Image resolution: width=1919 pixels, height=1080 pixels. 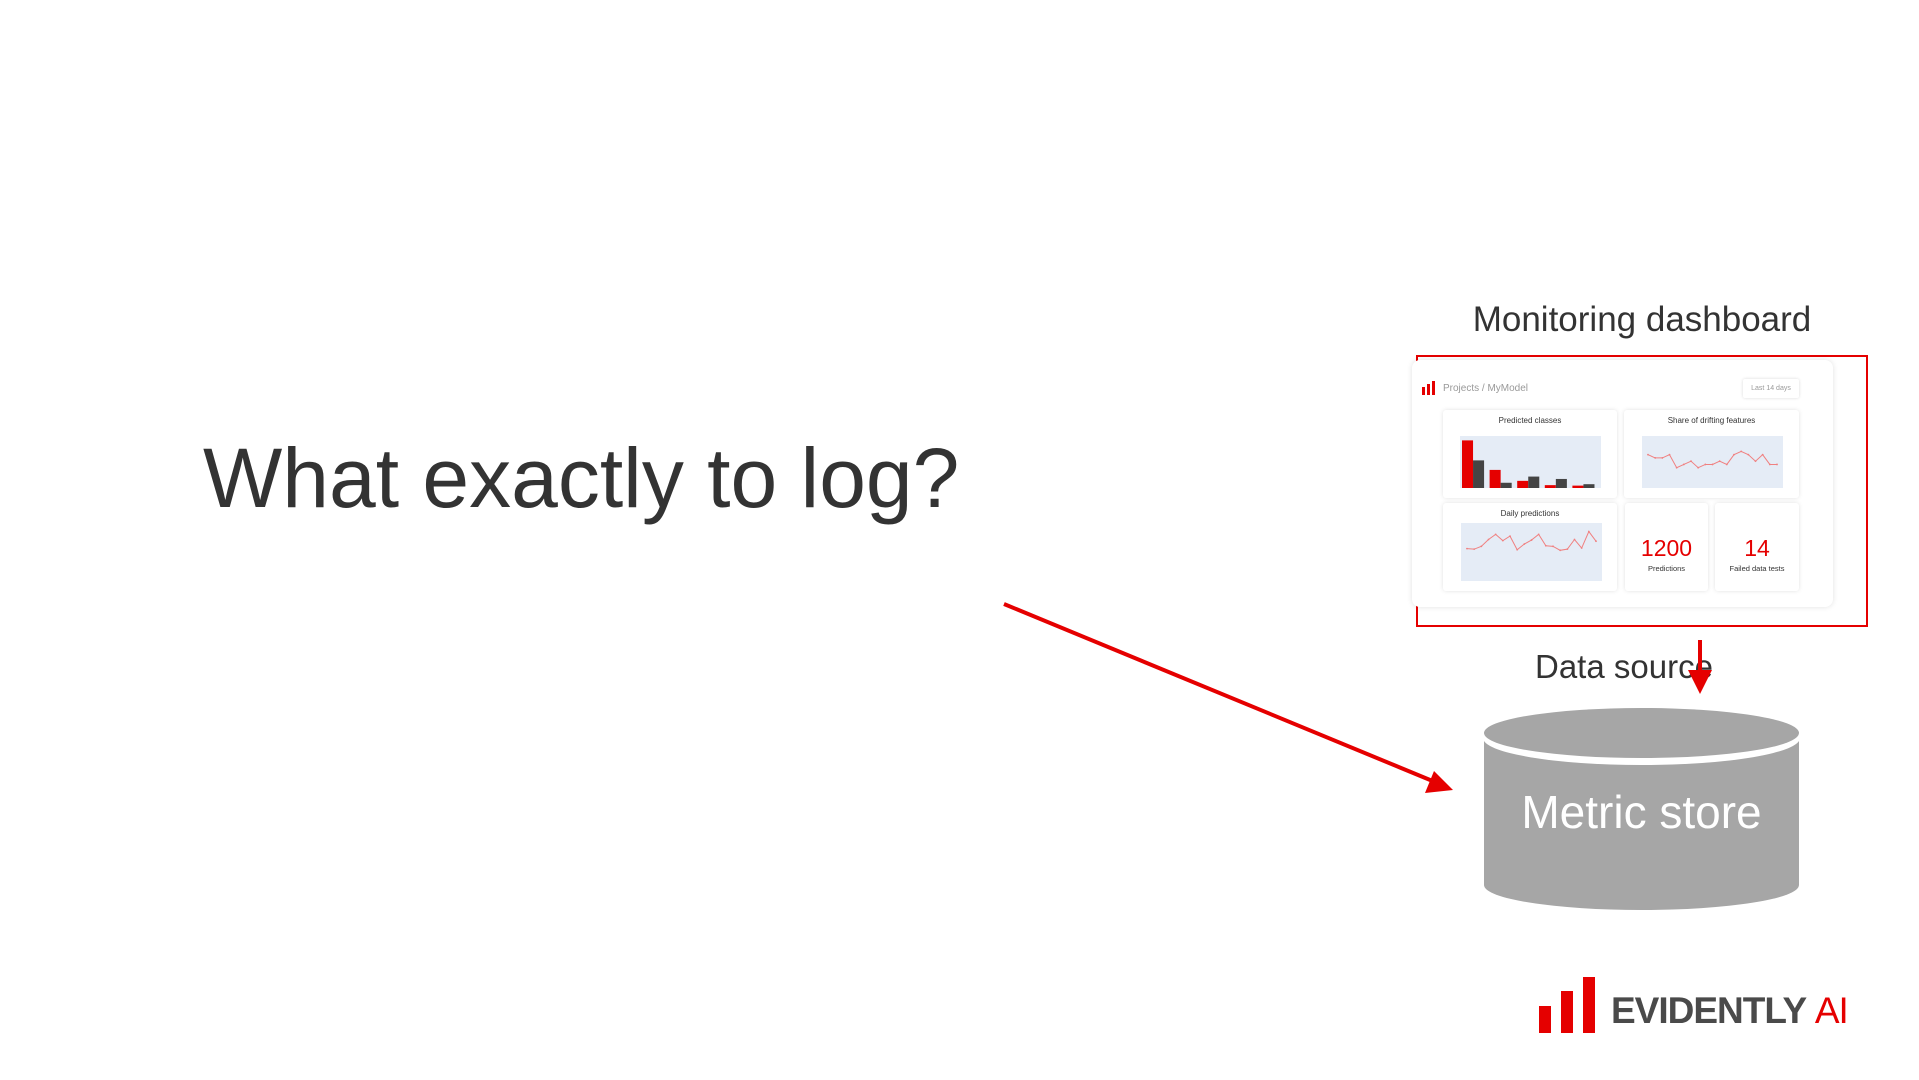 What do you see at coordinates (1641, 812) in the screenshot?
I see `metric-store-label: Metric store` at bounding box center [1641, 812].